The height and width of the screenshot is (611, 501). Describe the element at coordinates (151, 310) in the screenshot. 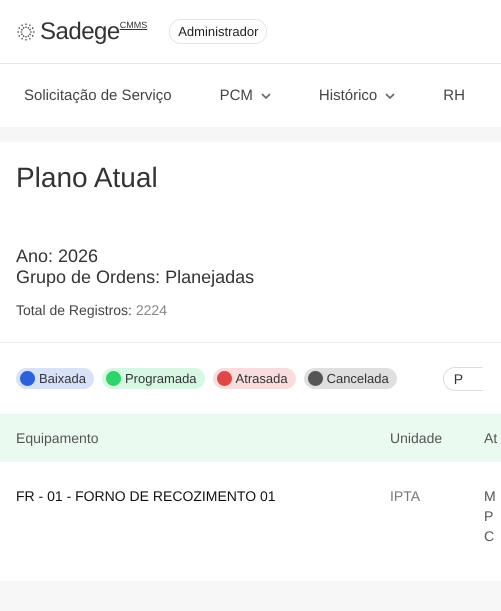

I see `total-value: 2224` at that location.